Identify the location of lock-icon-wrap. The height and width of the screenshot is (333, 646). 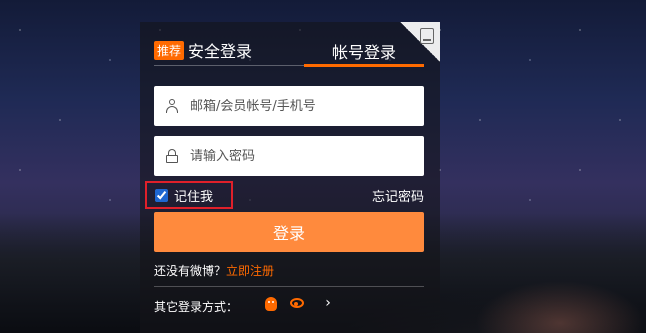
(172, 156).